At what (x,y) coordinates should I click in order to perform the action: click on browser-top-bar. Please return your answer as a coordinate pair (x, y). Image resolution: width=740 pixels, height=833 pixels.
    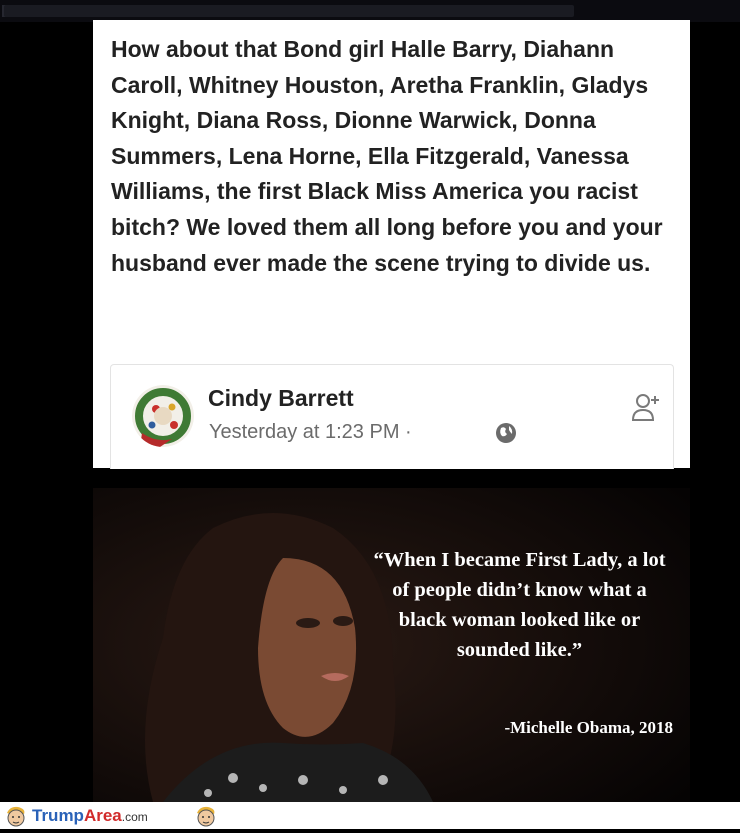
    Looking at the image, I should click on (370, 11).